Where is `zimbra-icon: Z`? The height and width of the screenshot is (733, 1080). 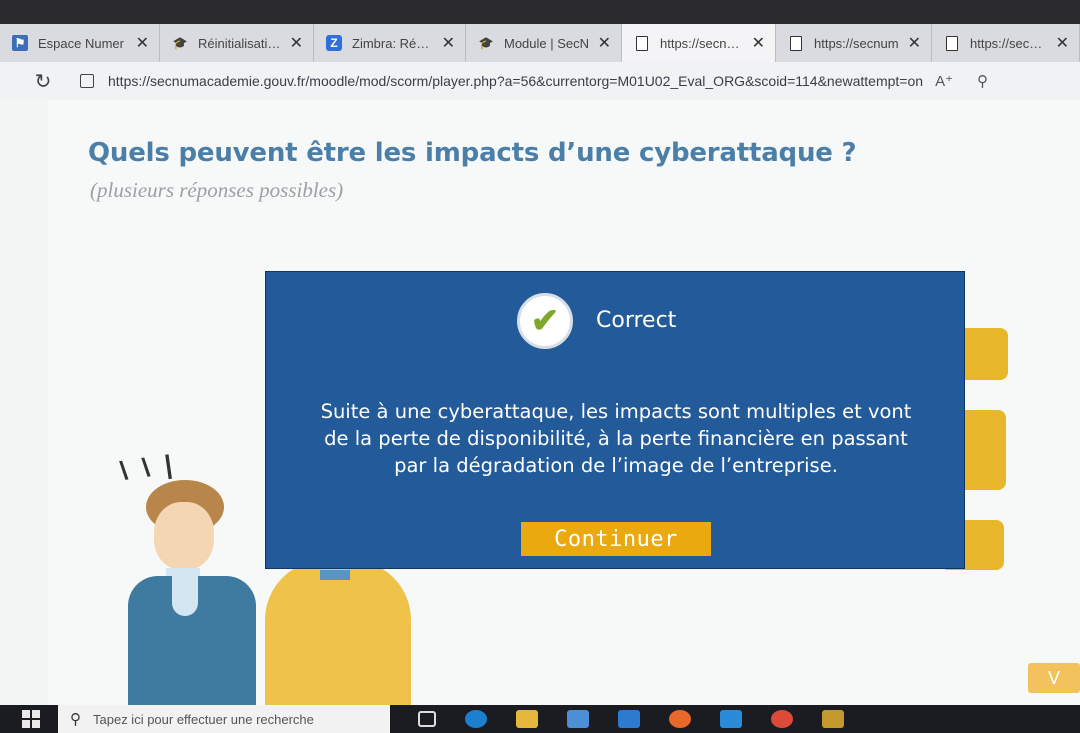
zimbra-icon: Z is located at coordinates (334, 43).